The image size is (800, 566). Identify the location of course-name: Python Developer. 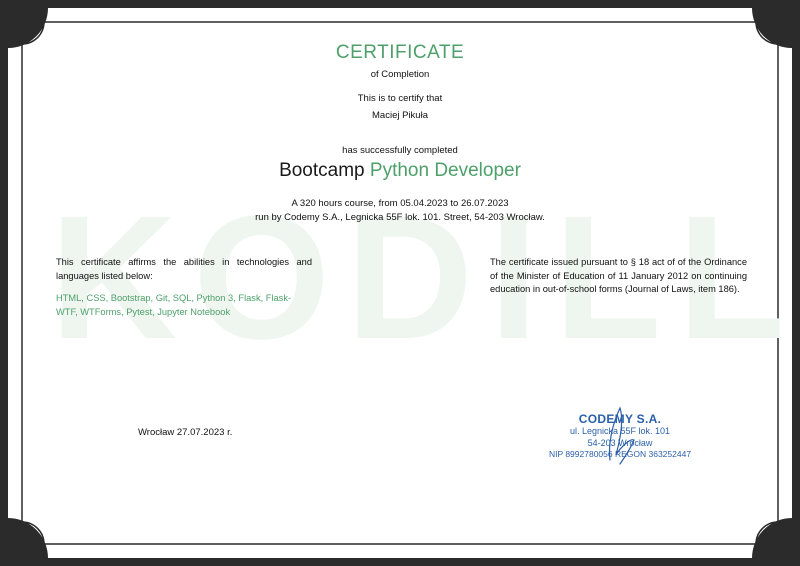
(445, 170).